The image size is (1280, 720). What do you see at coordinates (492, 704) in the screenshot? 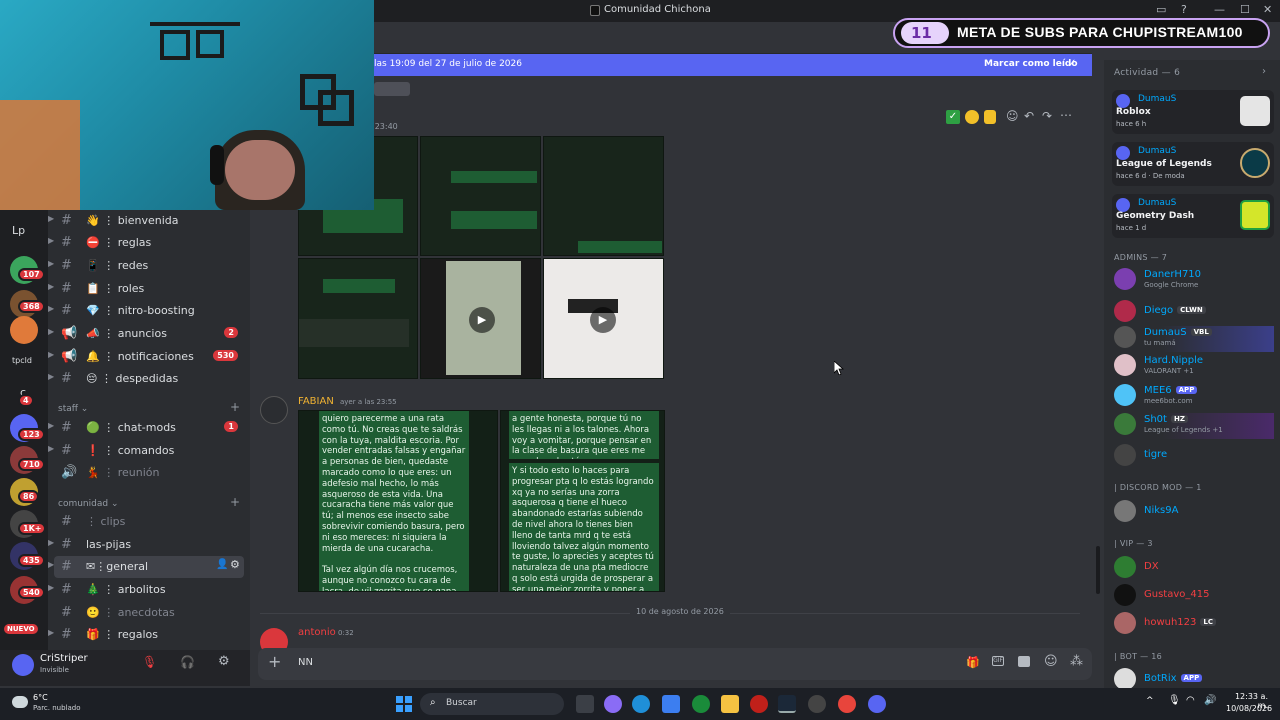
I see `taskbar-search: ⌕ Buscar` at bounding box center [492, 704].